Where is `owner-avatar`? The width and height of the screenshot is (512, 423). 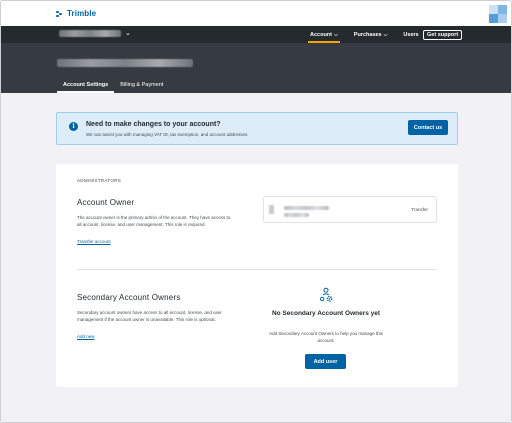 owner-avatar is located at coordinates (271, 209).